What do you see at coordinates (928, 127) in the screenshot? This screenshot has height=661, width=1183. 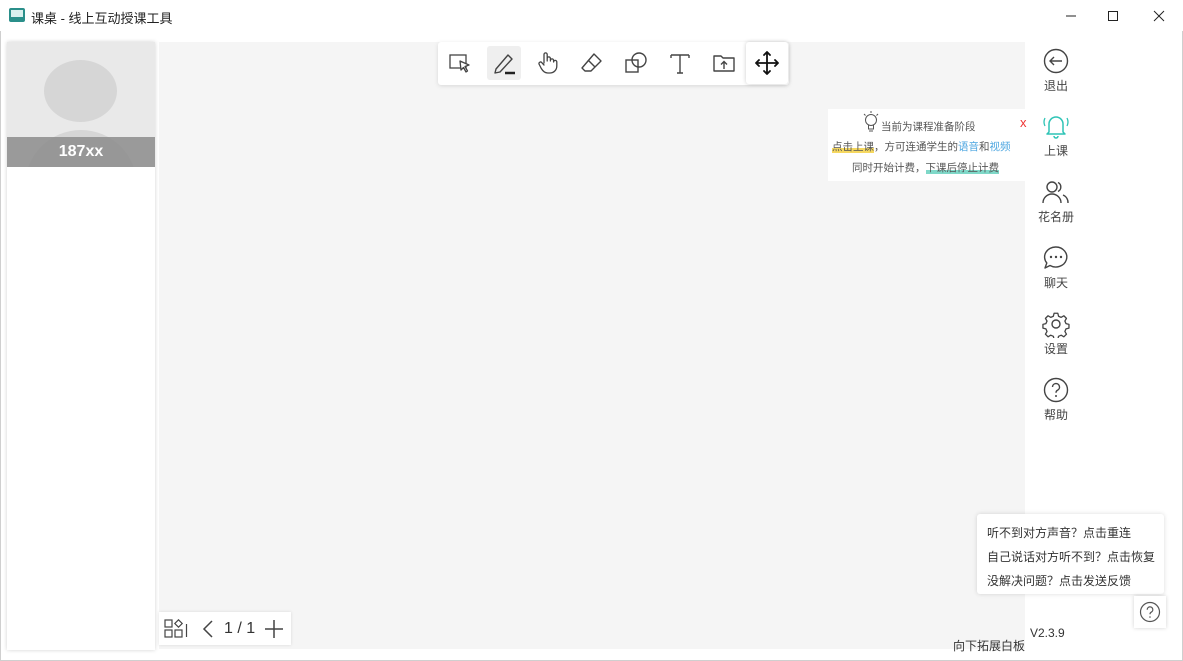 I see `notice-line-1: 当前为课程准备阶段` at bounding box center [928, 127].